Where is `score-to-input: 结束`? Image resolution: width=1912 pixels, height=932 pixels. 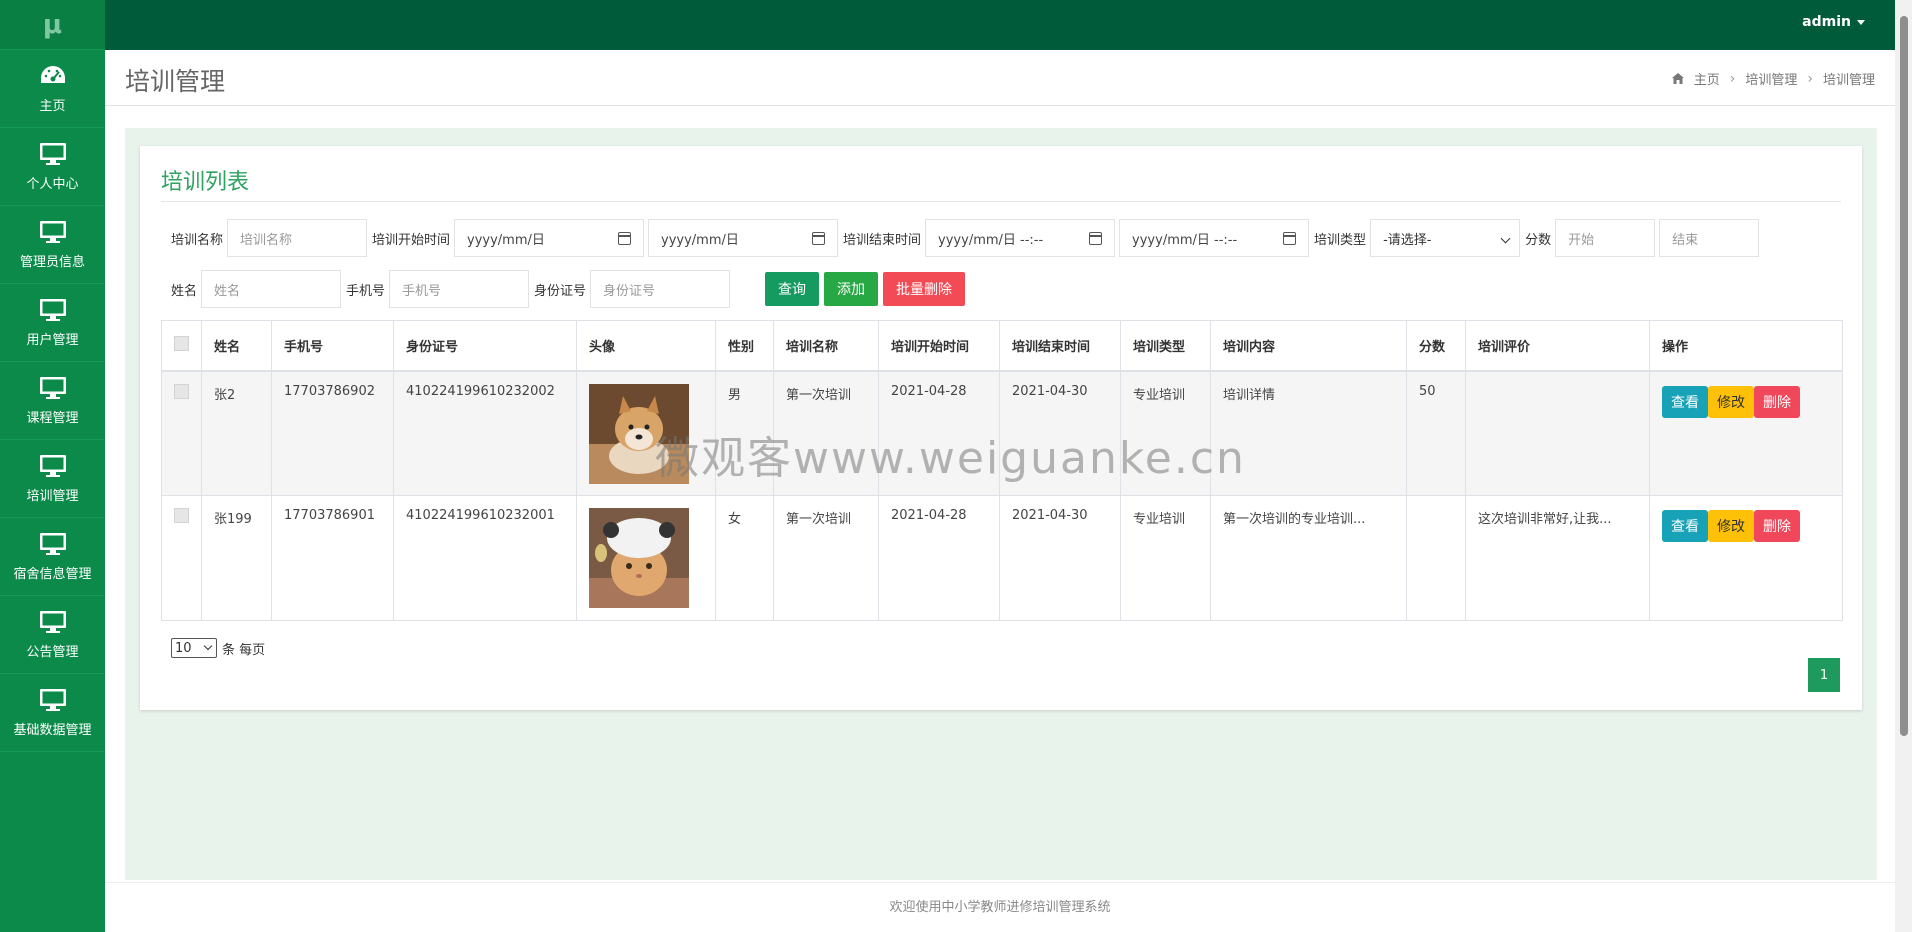
score-to-input: 结束 is located at coordinates (1709, 238).